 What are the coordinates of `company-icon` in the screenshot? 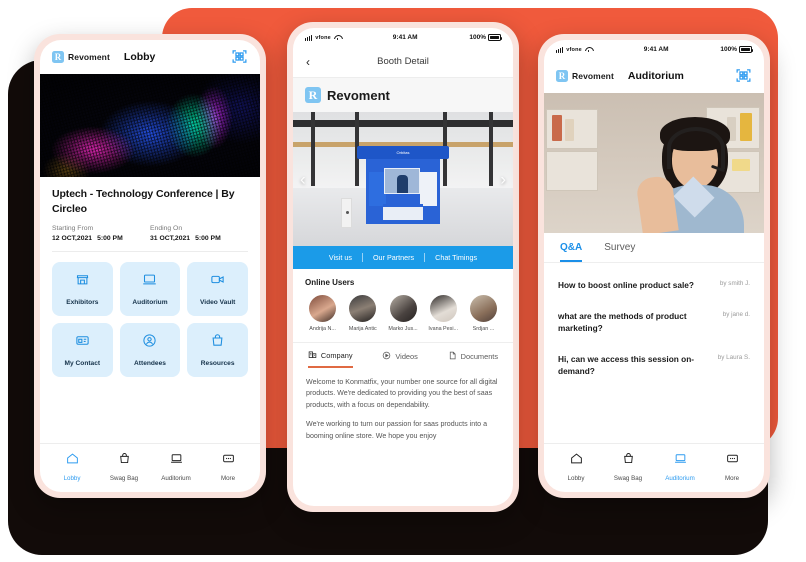 It's located at (312, 355).